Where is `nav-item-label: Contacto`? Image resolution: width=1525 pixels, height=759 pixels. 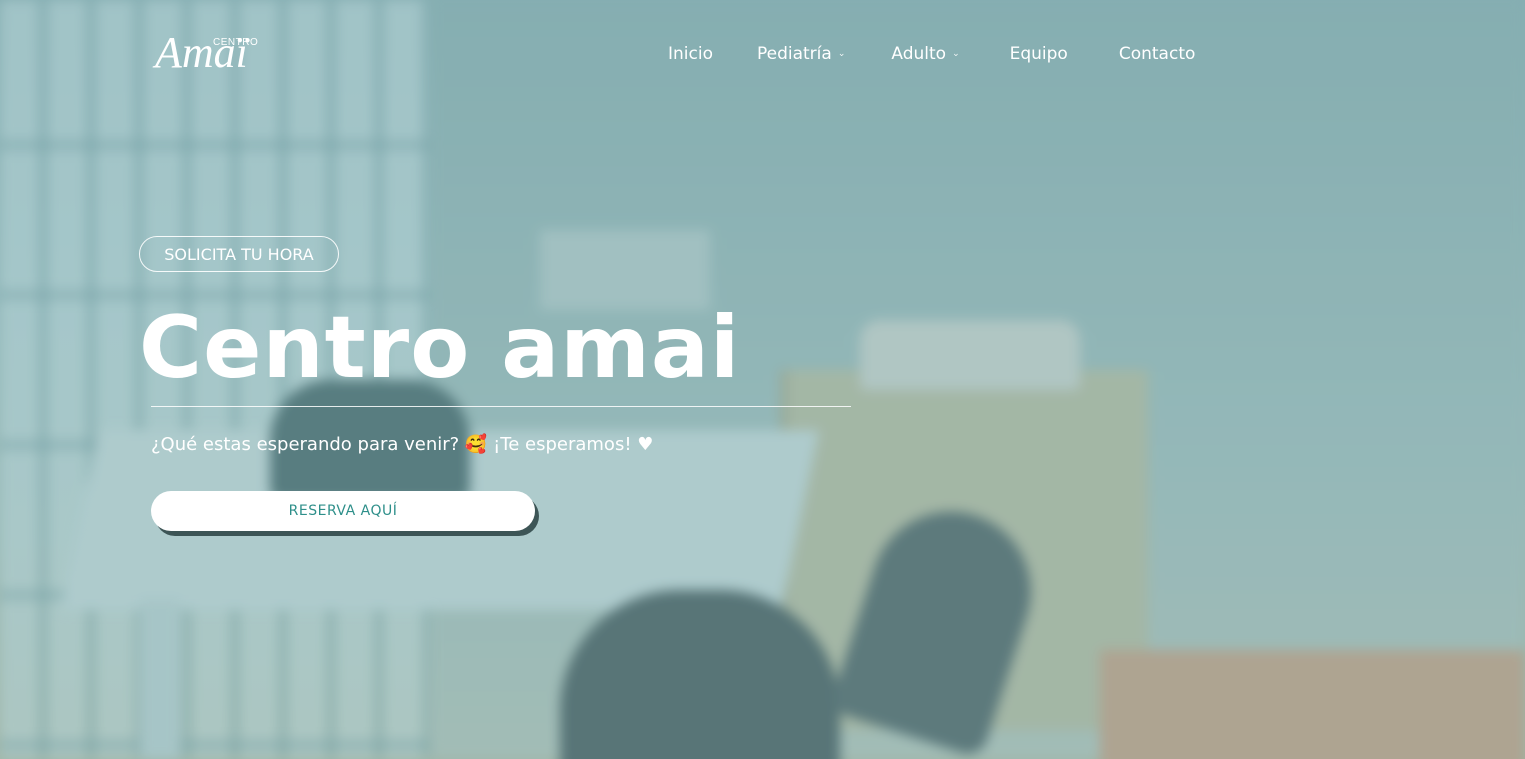 nav-item-label: Contacto is located at coordinates (1157, 54).